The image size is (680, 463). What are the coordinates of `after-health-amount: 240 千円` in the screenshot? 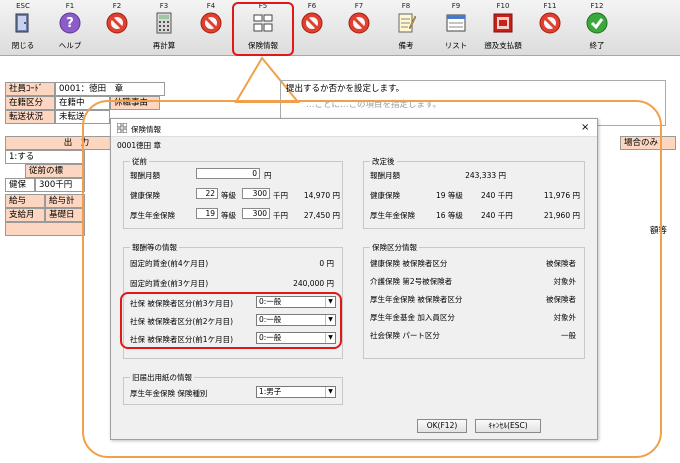 It's located at (497, 195).